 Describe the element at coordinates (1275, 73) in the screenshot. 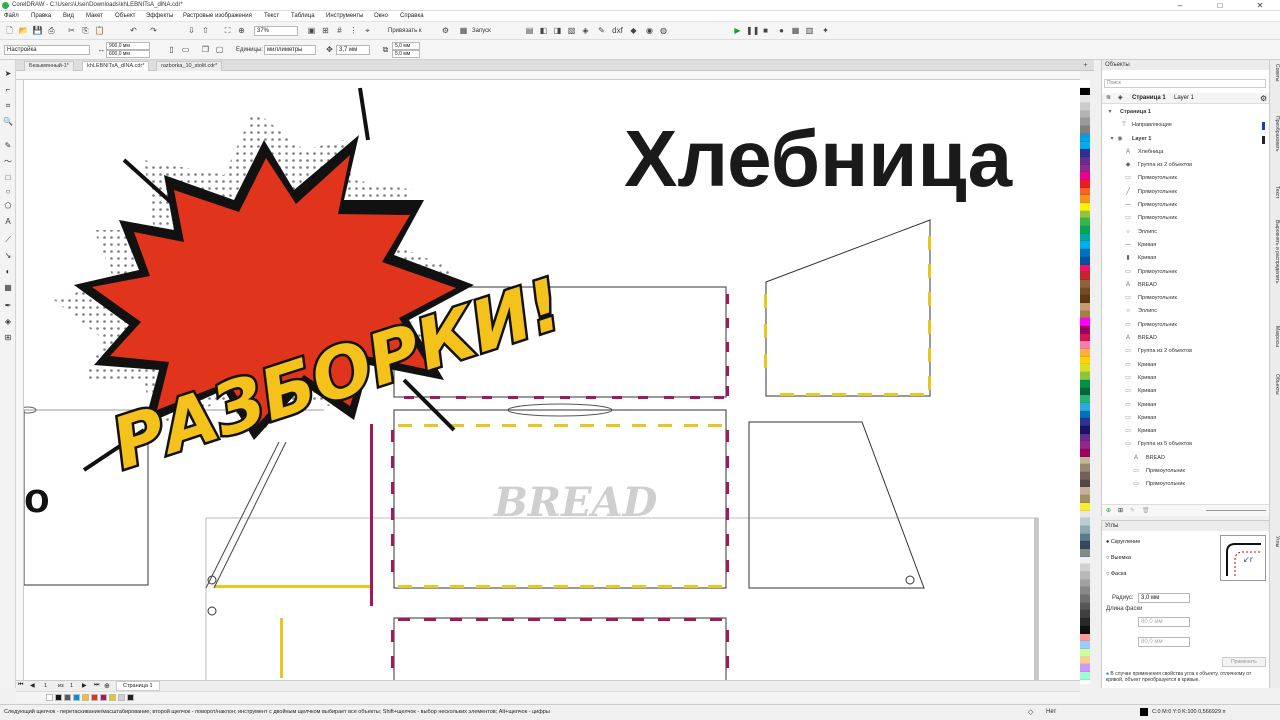

I see `side-tab-hints: Советы` at that location.